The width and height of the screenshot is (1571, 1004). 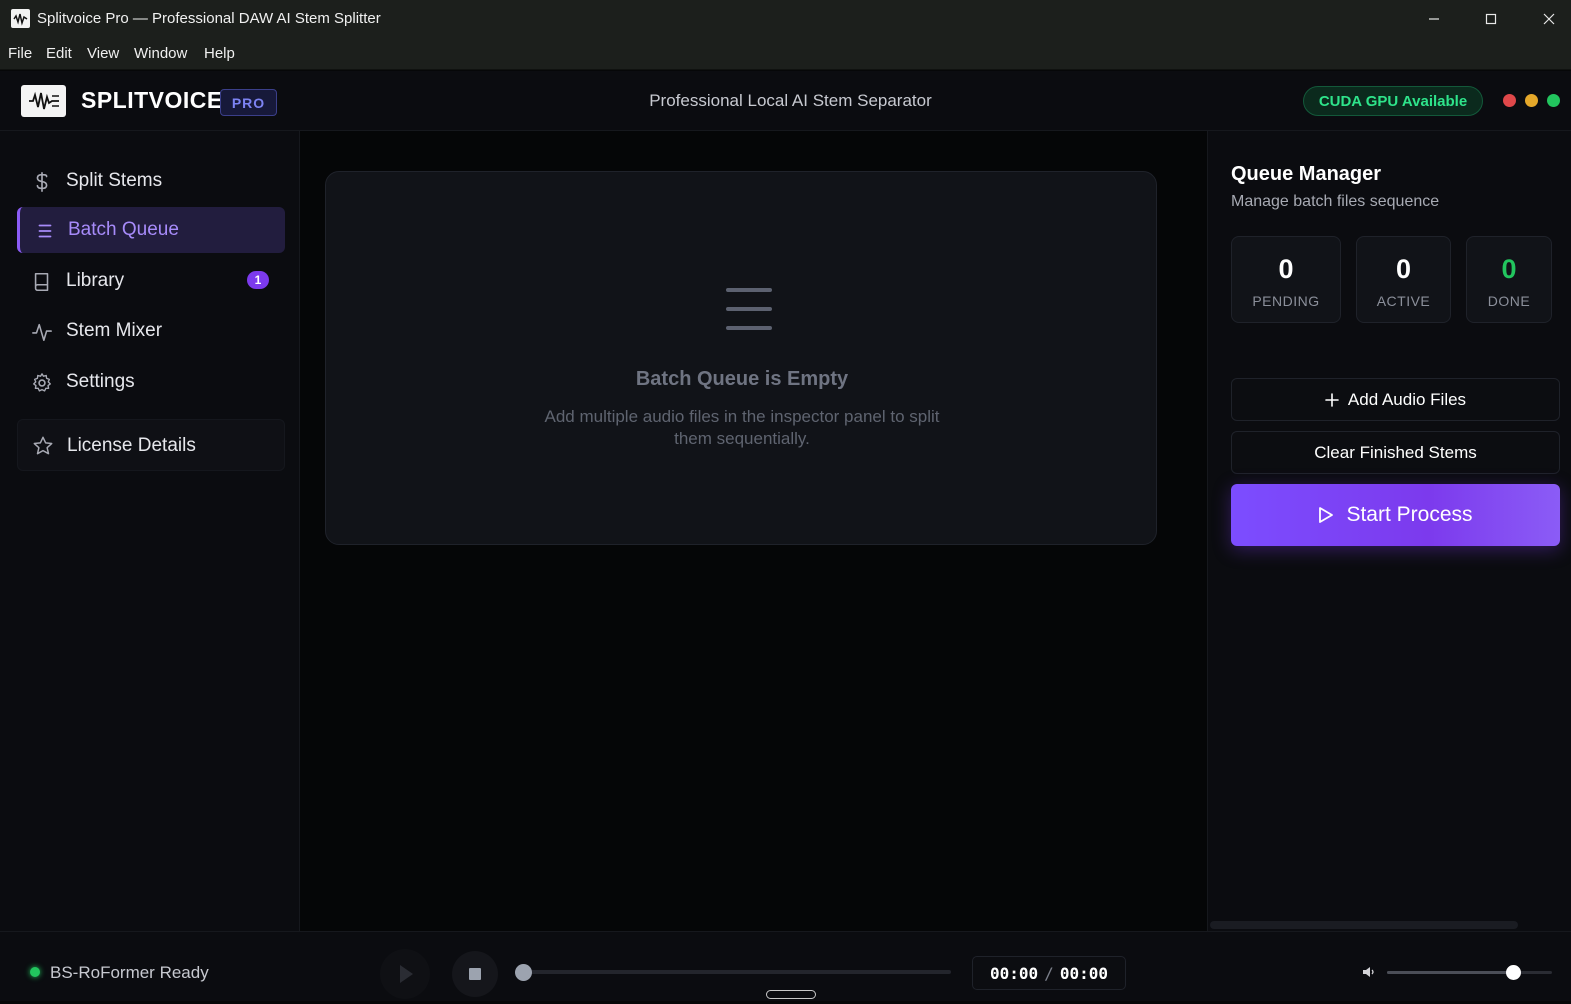 I want to click on stat-done: 0 DONE, so click(x=1509, y=279).